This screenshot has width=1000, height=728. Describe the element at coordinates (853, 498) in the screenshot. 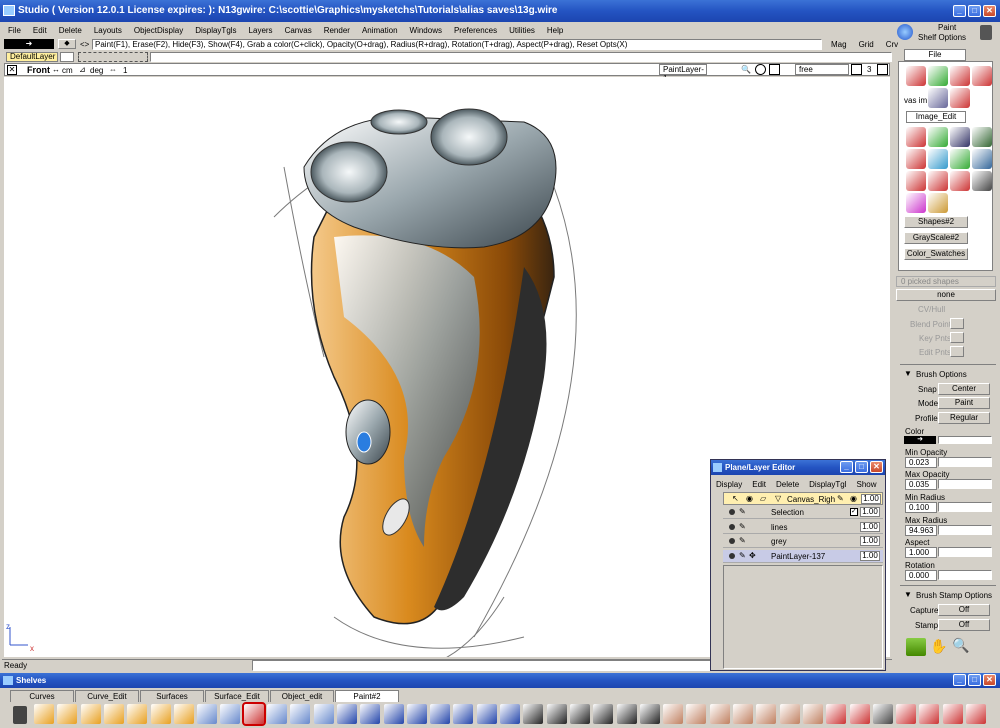

I see `layer-canvas-eye-icon: ◉` at that location.